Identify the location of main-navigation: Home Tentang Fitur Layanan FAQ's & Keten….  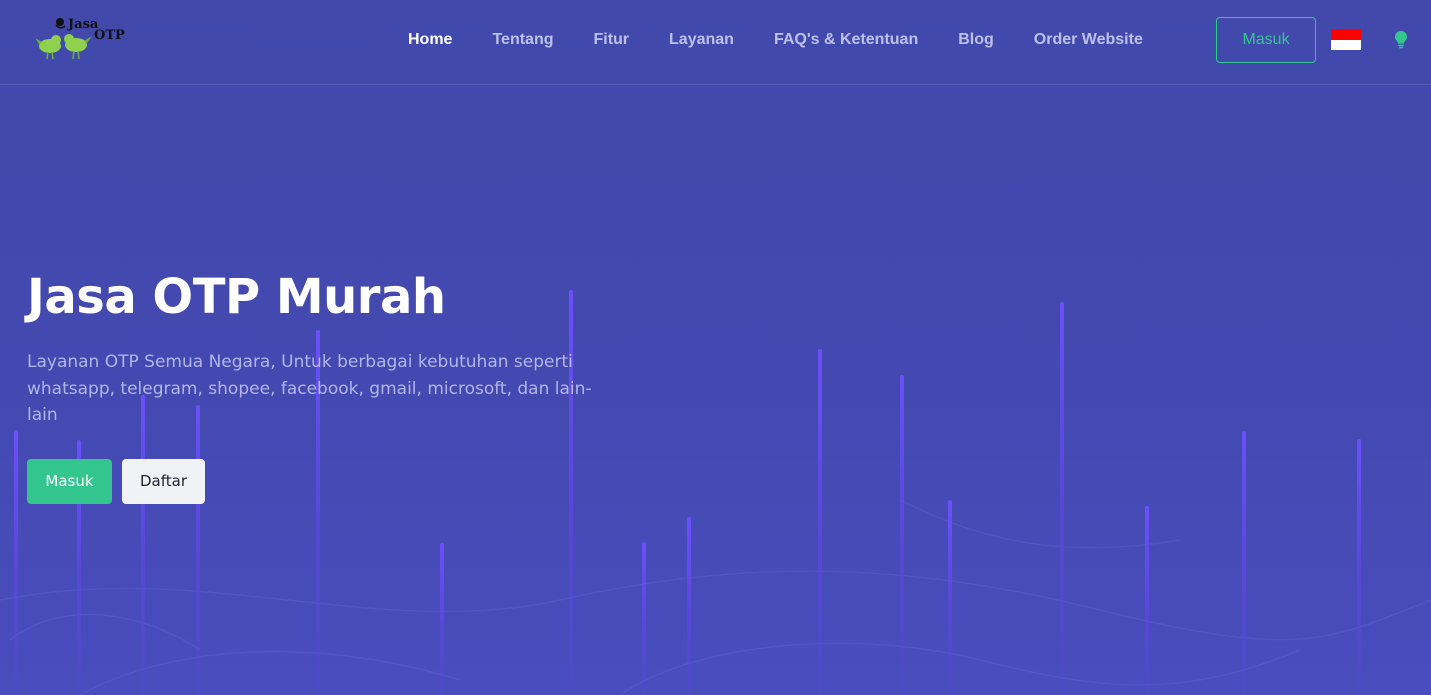
(775, 40).